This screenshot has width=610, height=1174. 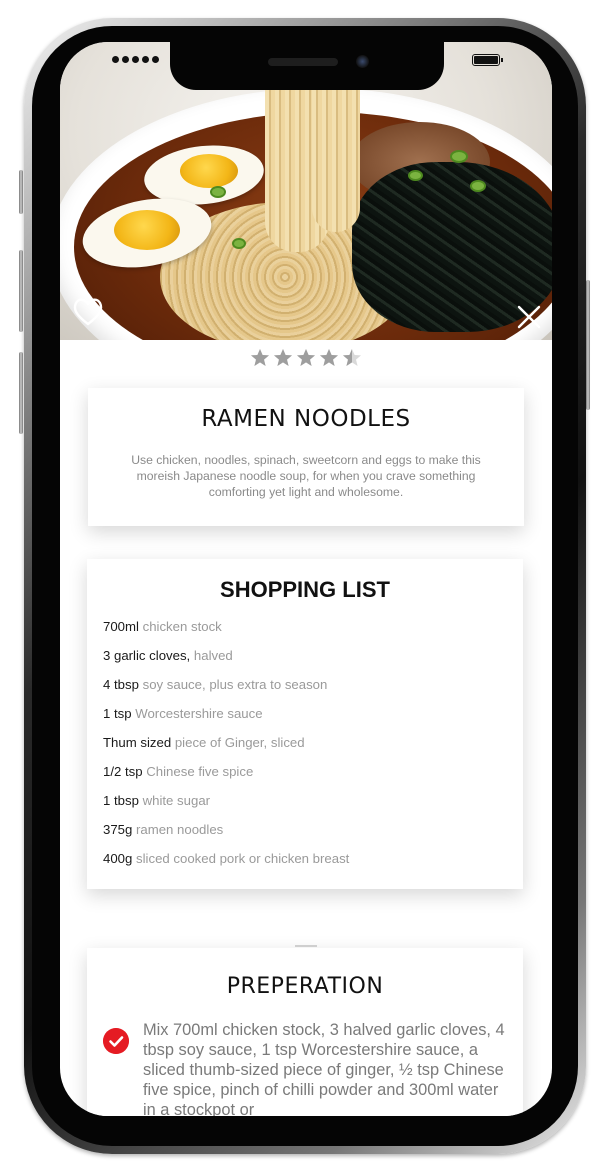 What do you see at coordinates (162, 626) in the screenshot?
I see `list-item: 700ml chicken stock` at bounding box center [162, 626].